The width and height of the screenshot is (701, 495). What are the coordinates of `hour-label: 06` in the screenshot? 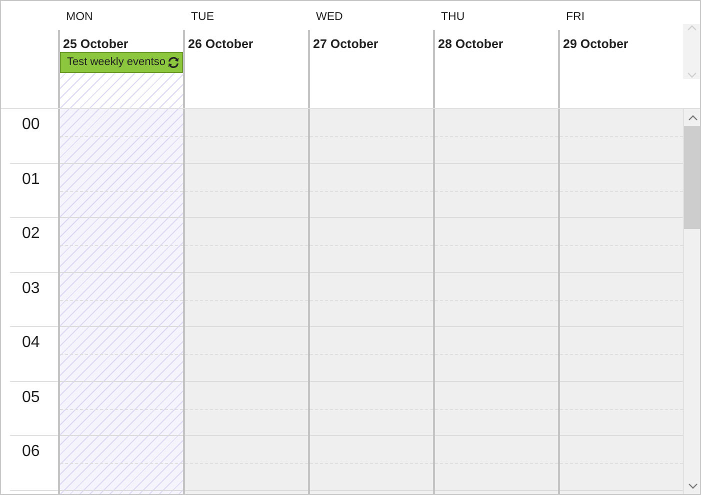 It's located at (31, 452).